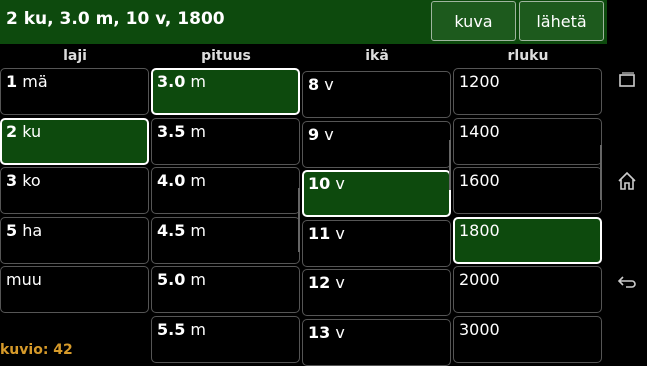 The image size is (647, 366). I want to click on system-nav-bar, so click(627, 182).